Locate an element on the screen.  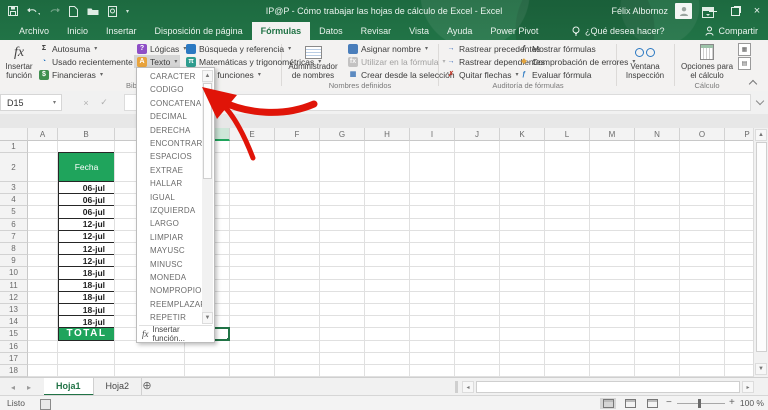
row-header-6: 6 is located at coordinates (14, 224).